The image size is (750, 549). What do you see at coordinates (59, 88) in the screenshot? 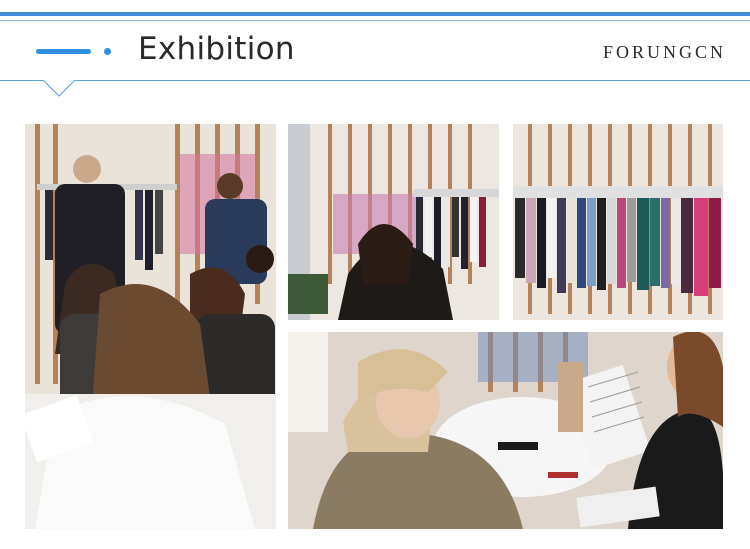
I see `header-notch-pointer` at bounding box center [59, 88].